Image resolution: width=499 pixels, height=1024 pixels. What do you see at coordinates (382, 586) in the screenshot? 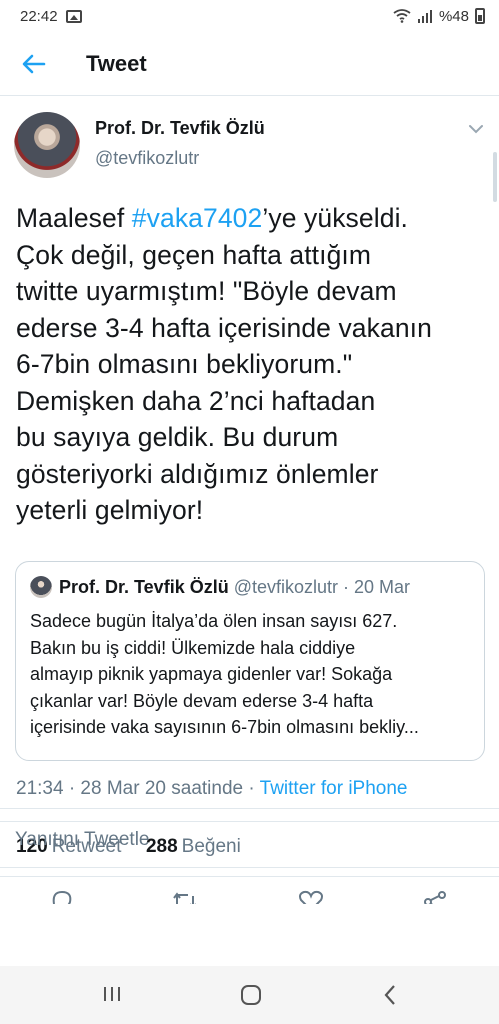
I see `quoted-date: 20 Mar` at bounding box center [382, 586].